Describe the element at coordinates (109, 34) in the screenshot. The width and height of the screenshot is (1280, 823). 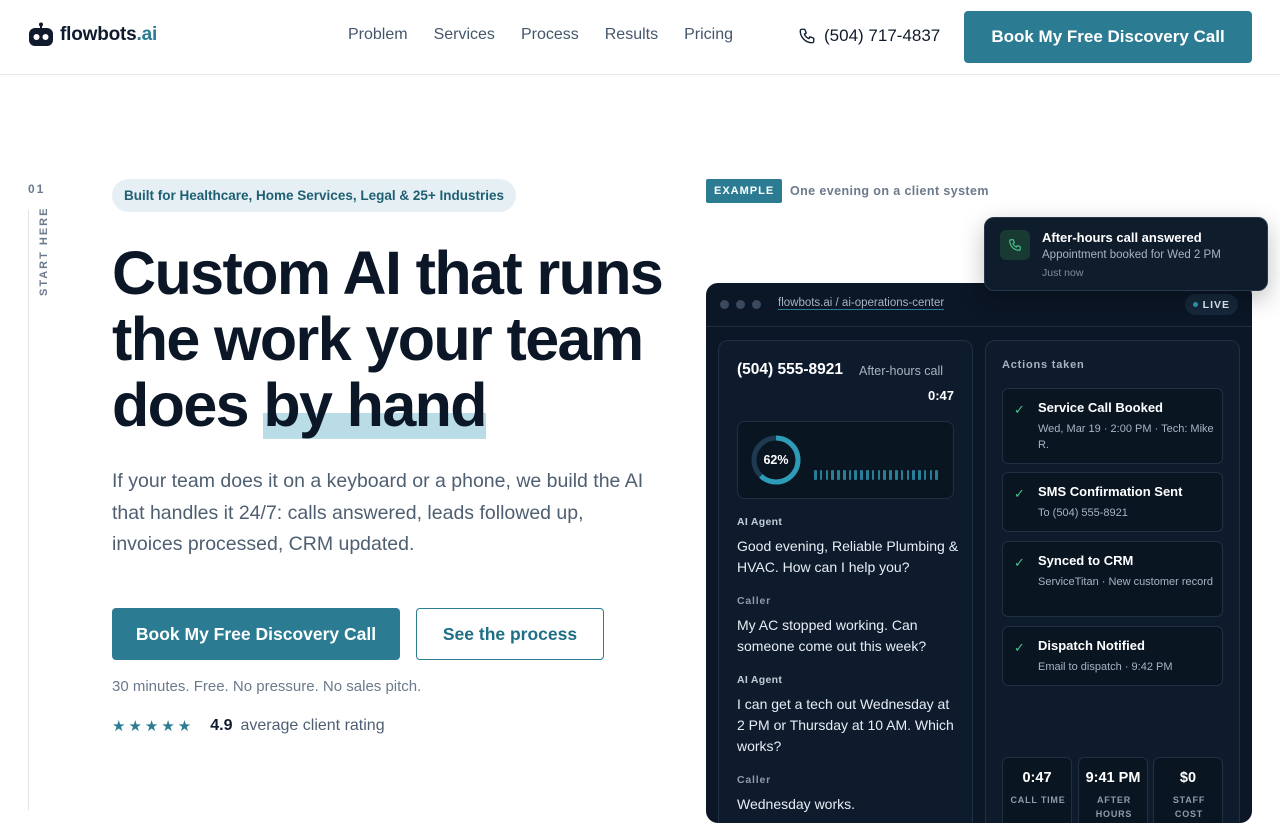
I see `brand-name: flowbots.ai` at that location.